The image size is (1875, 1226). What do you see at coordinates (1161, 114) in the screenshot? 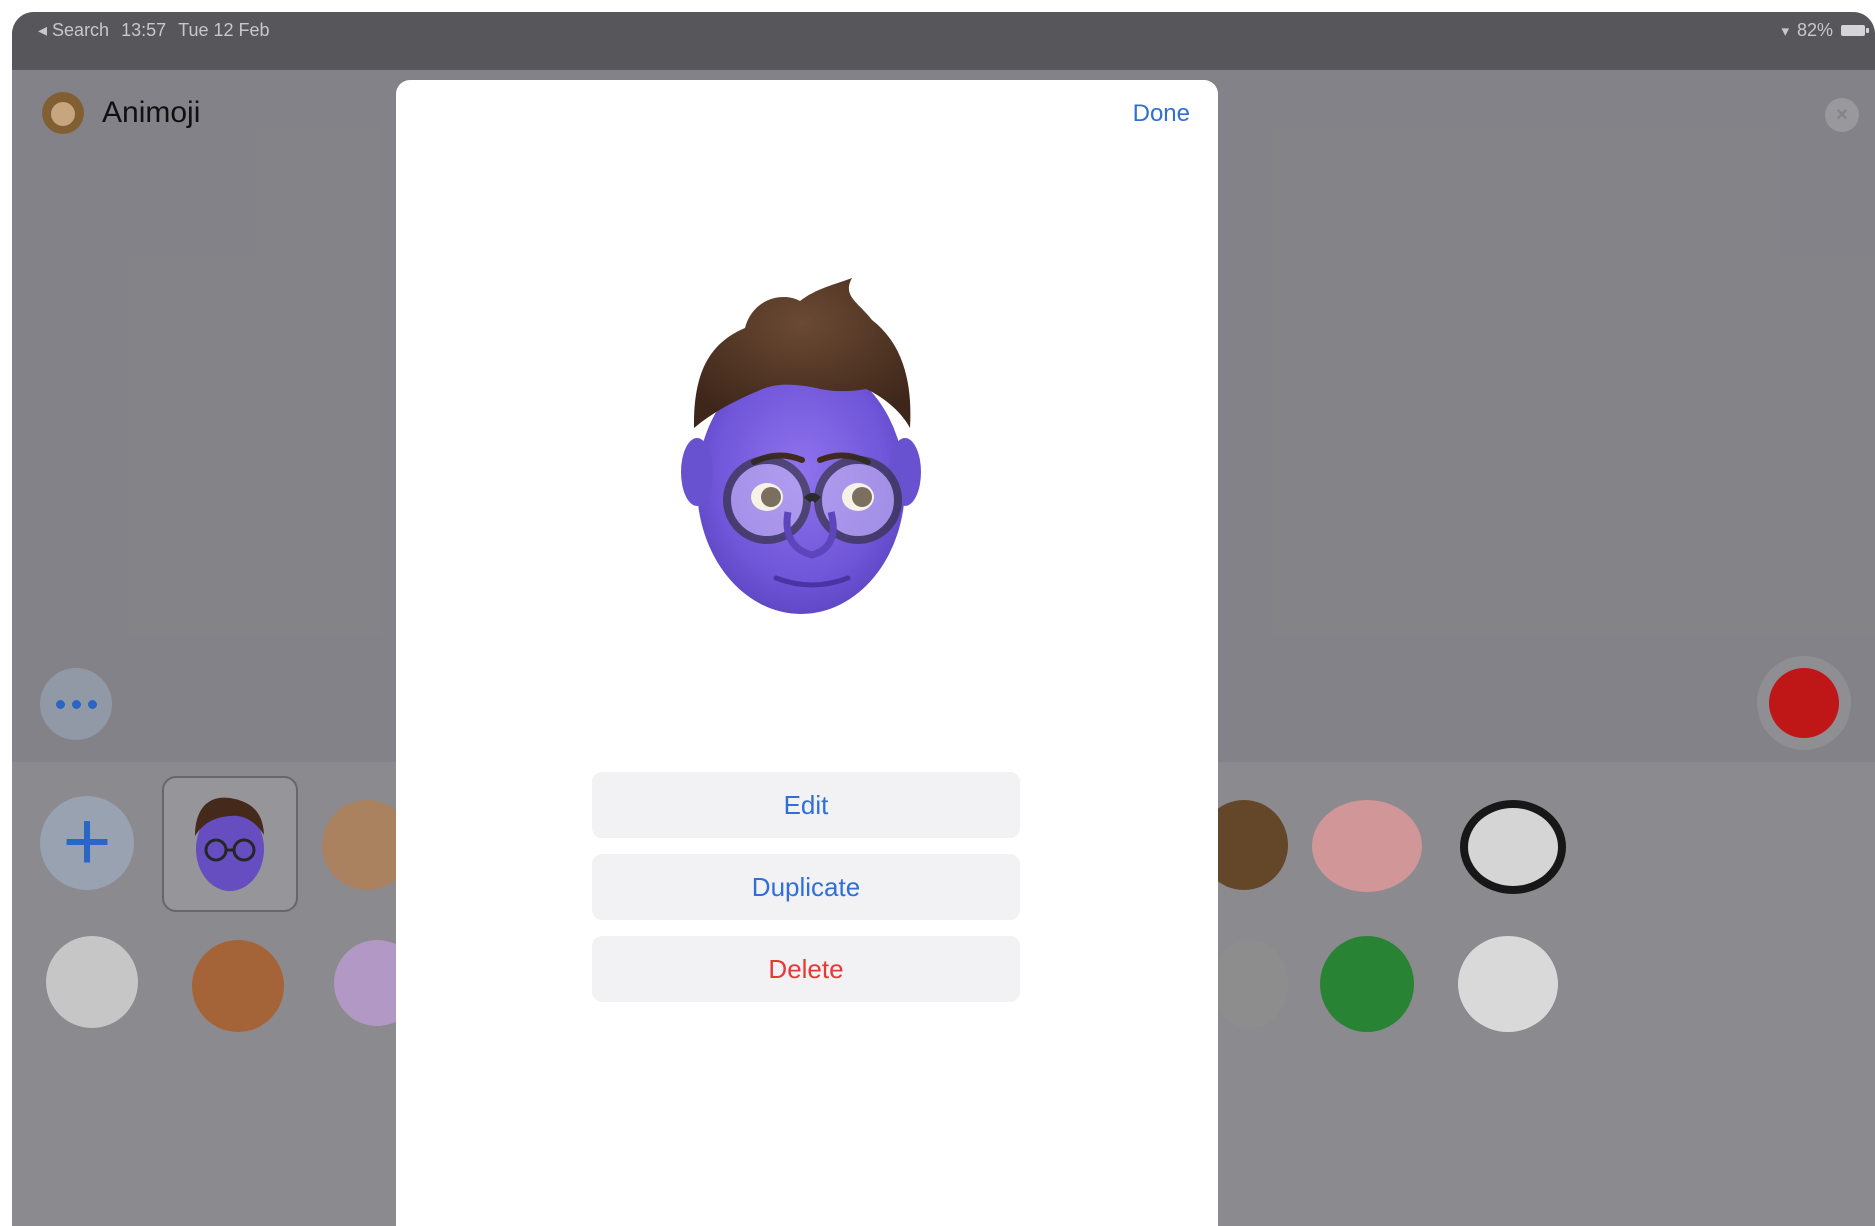
I see `done-button: Done` at bounding box center [1161, 114].